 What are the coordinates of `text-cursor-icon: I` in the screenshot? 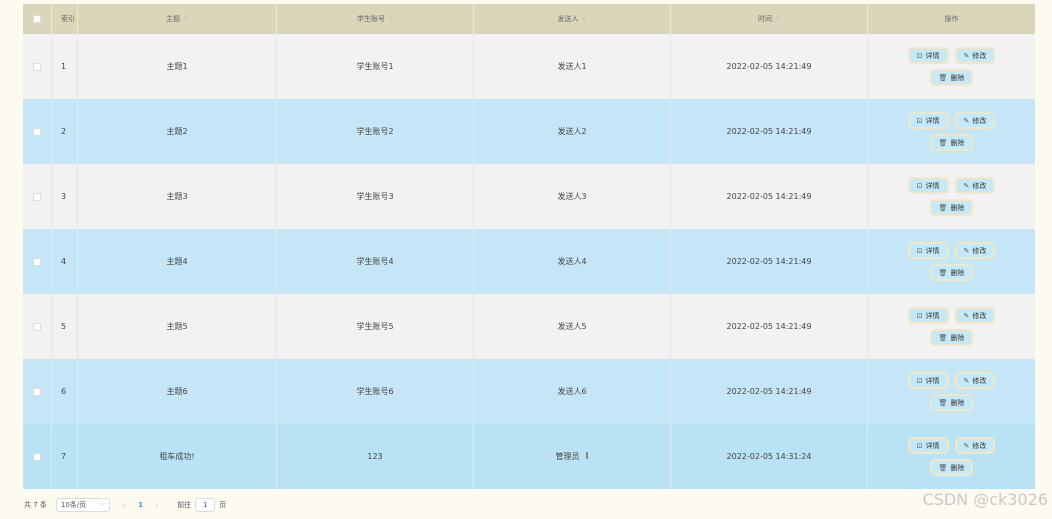 It's located at (587, 456).